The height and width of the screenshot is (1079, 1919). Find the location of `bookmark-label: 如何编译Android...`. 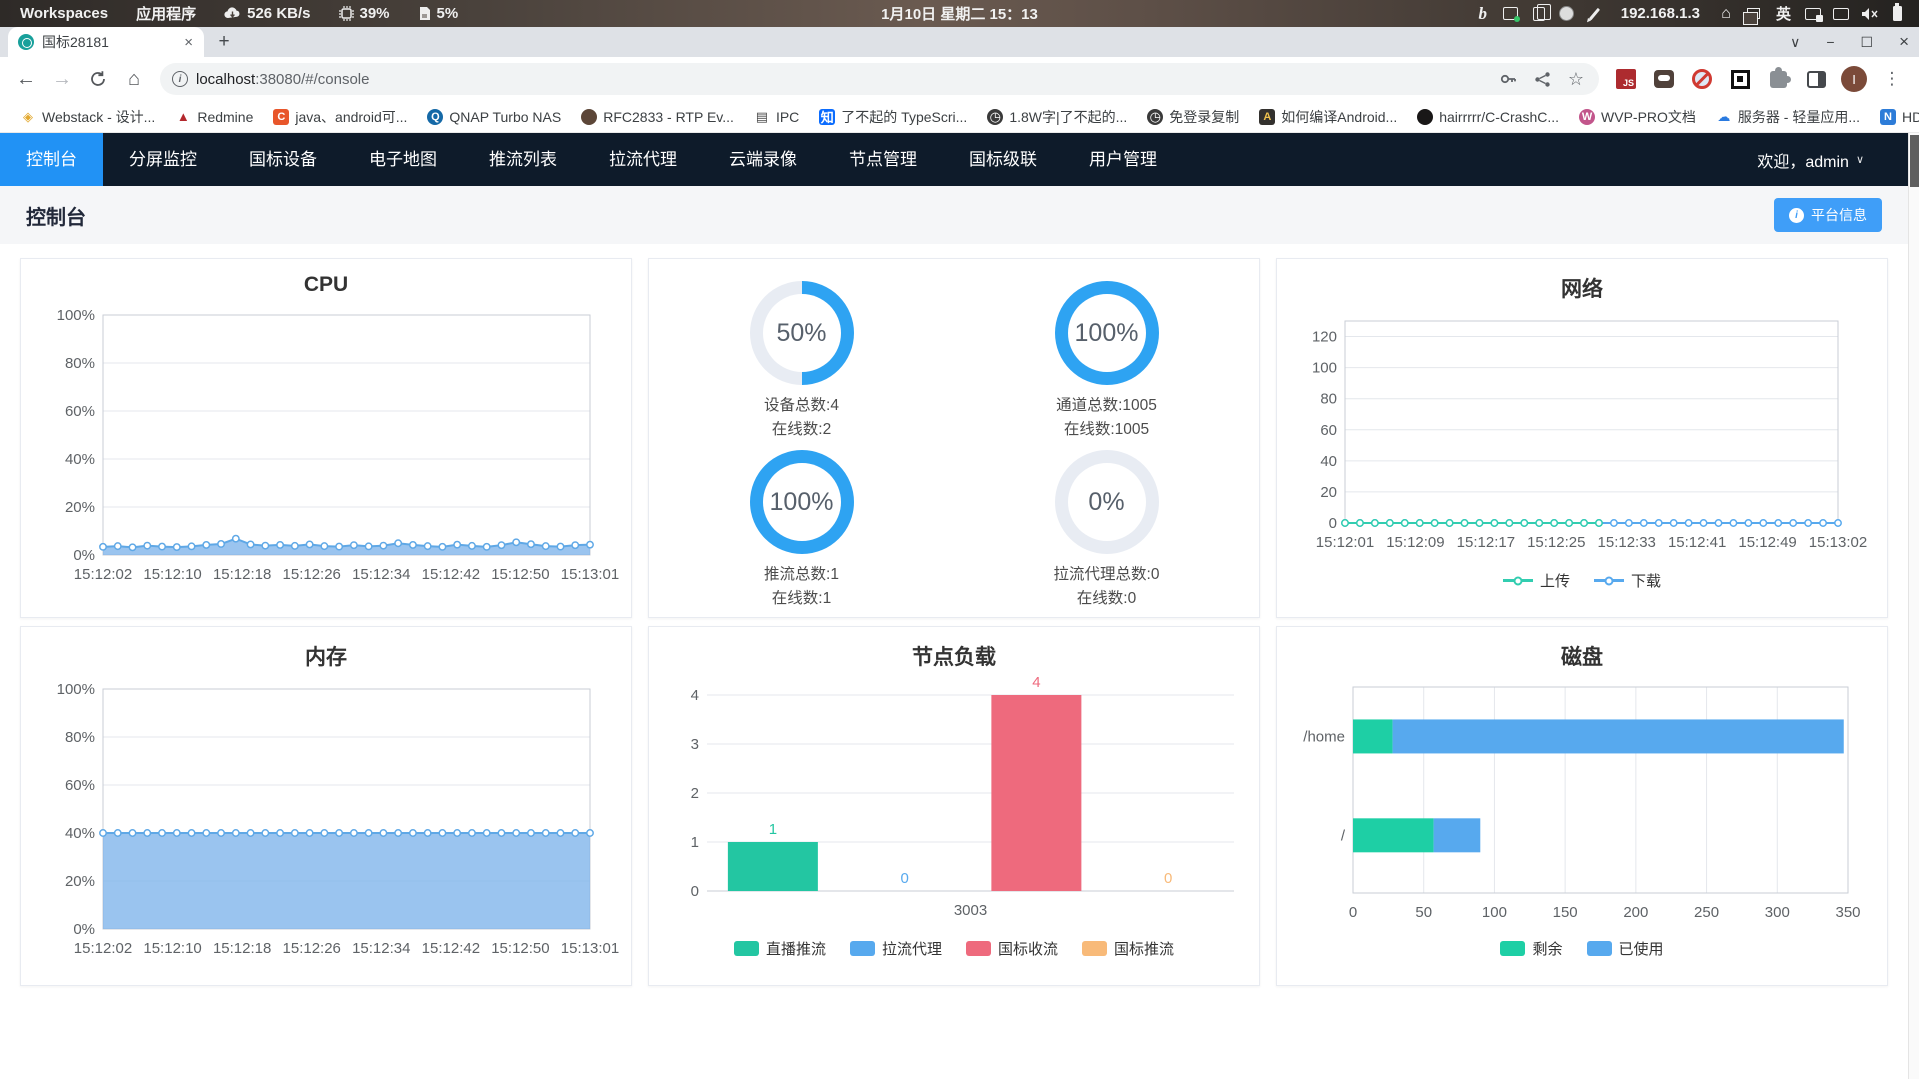

bookmark-label: 如何编译Android... is located at coordinates (1339, 116).